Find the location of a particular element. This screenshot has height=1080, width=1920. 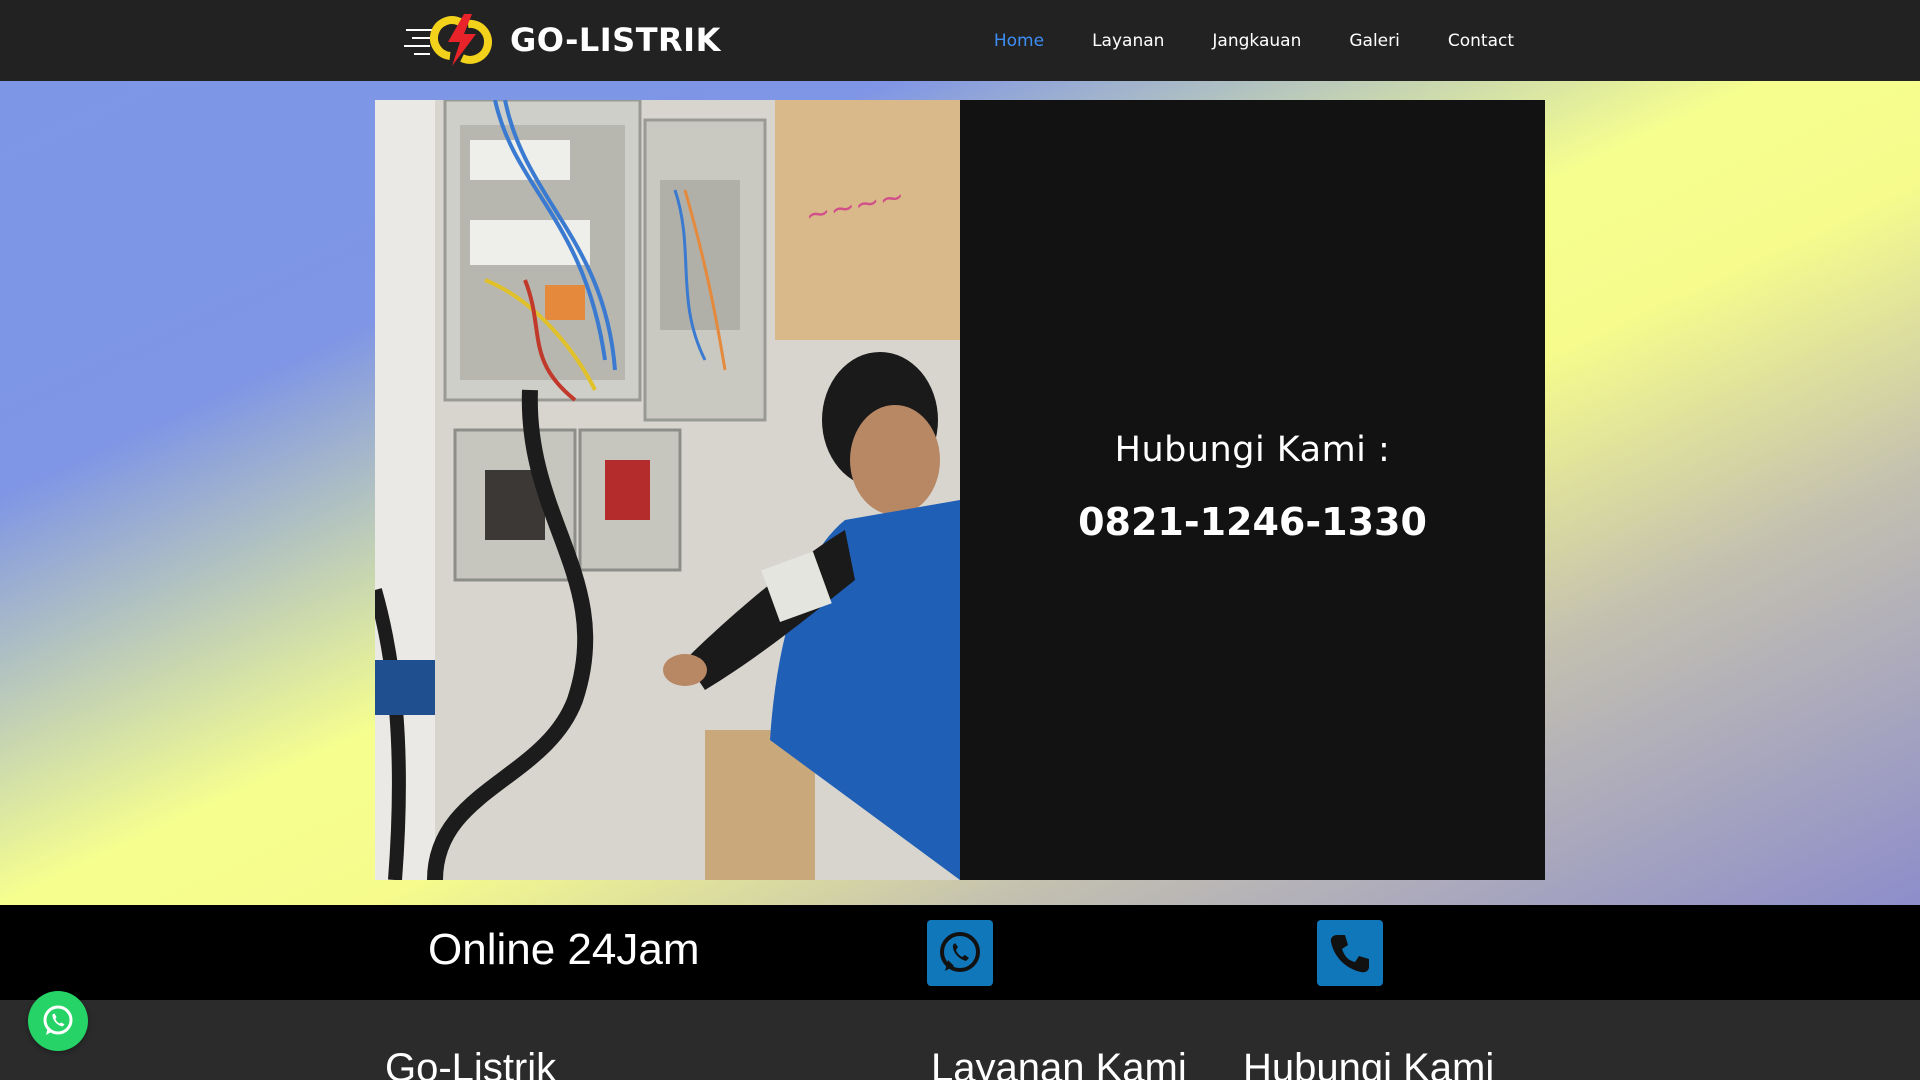

main-nav: Home Layanan Jangkauan Galeri Contact is located at coordinates (1230, 40).